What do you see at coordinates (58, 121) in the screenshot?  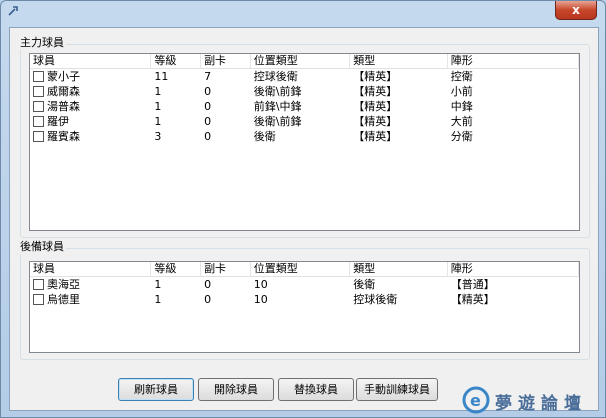 I see `player-name: 羅伊` at bounding box center [58, 121].